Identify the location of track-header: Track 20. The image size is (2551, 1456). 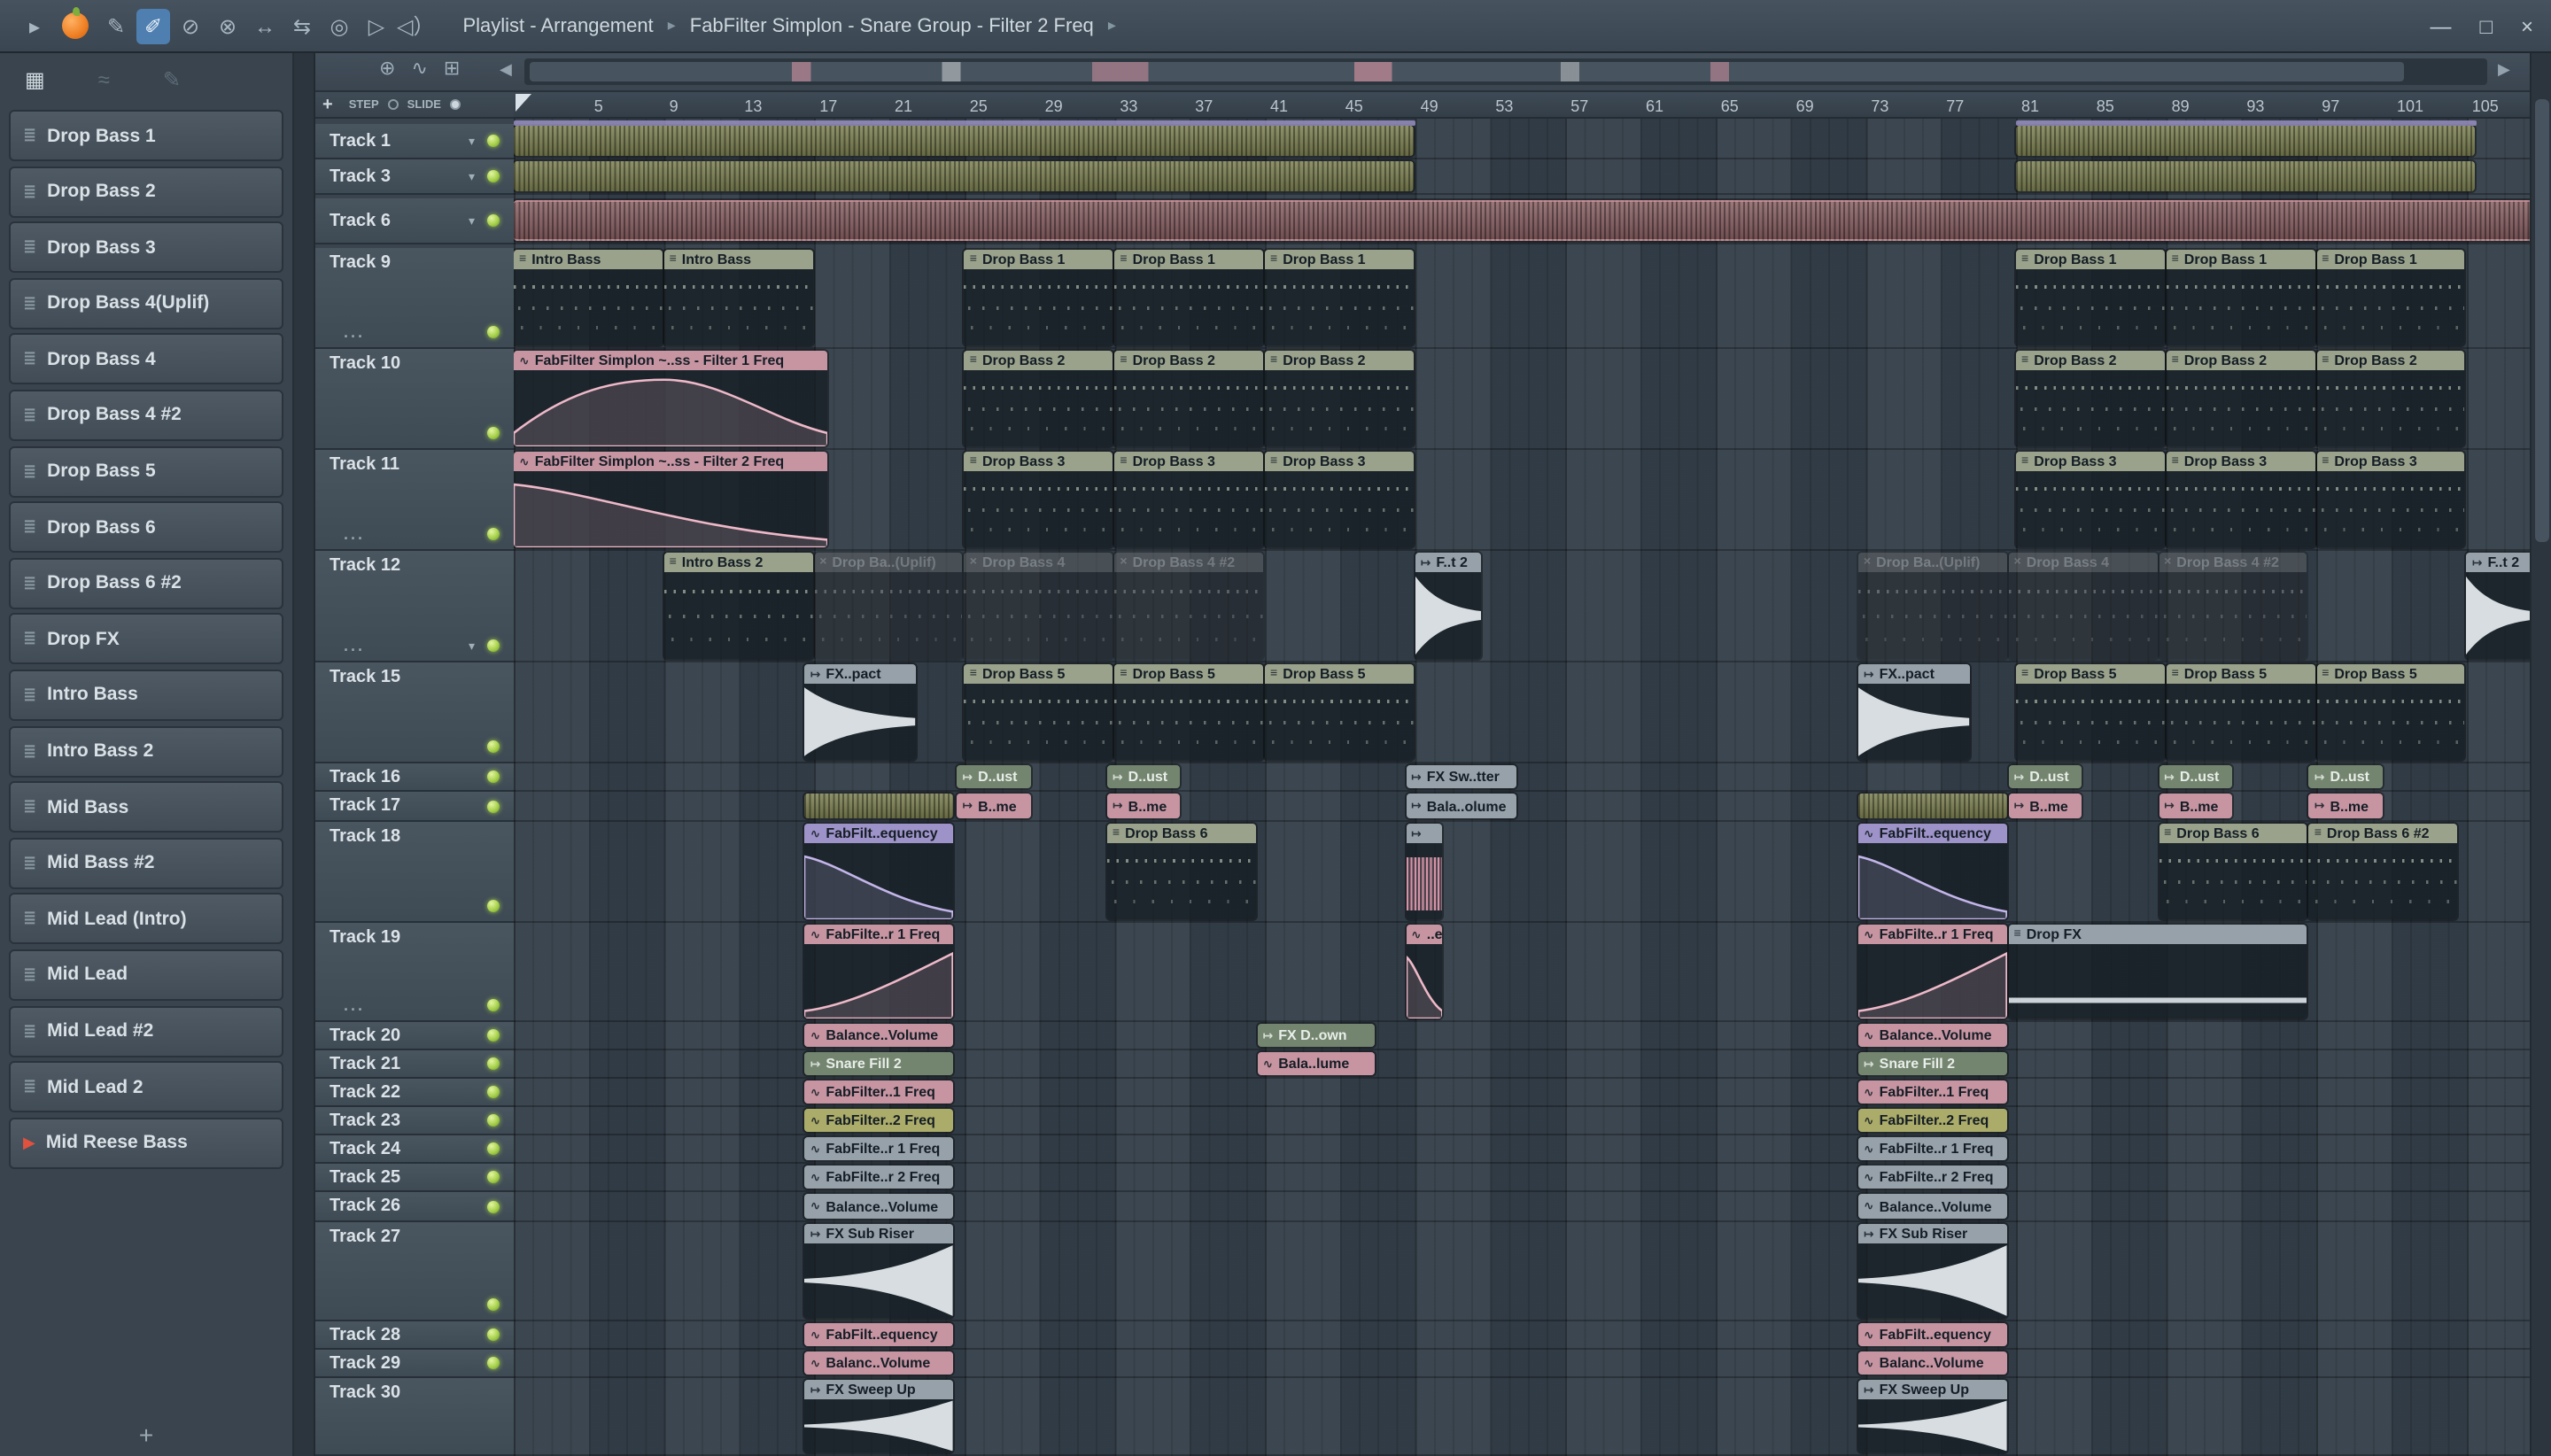
(414, 1036).